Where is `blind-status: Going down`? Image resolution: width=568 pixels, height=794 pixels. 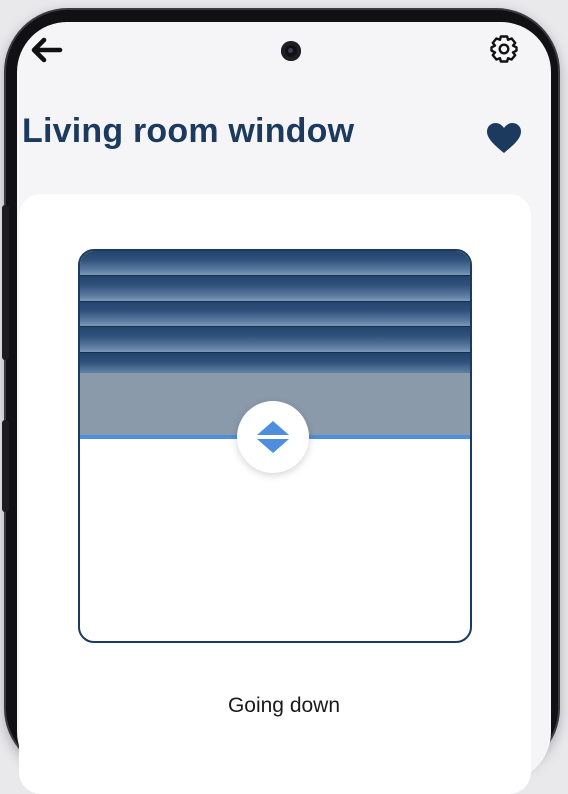
blind-status: Going down is located at coordinates (284, 705).